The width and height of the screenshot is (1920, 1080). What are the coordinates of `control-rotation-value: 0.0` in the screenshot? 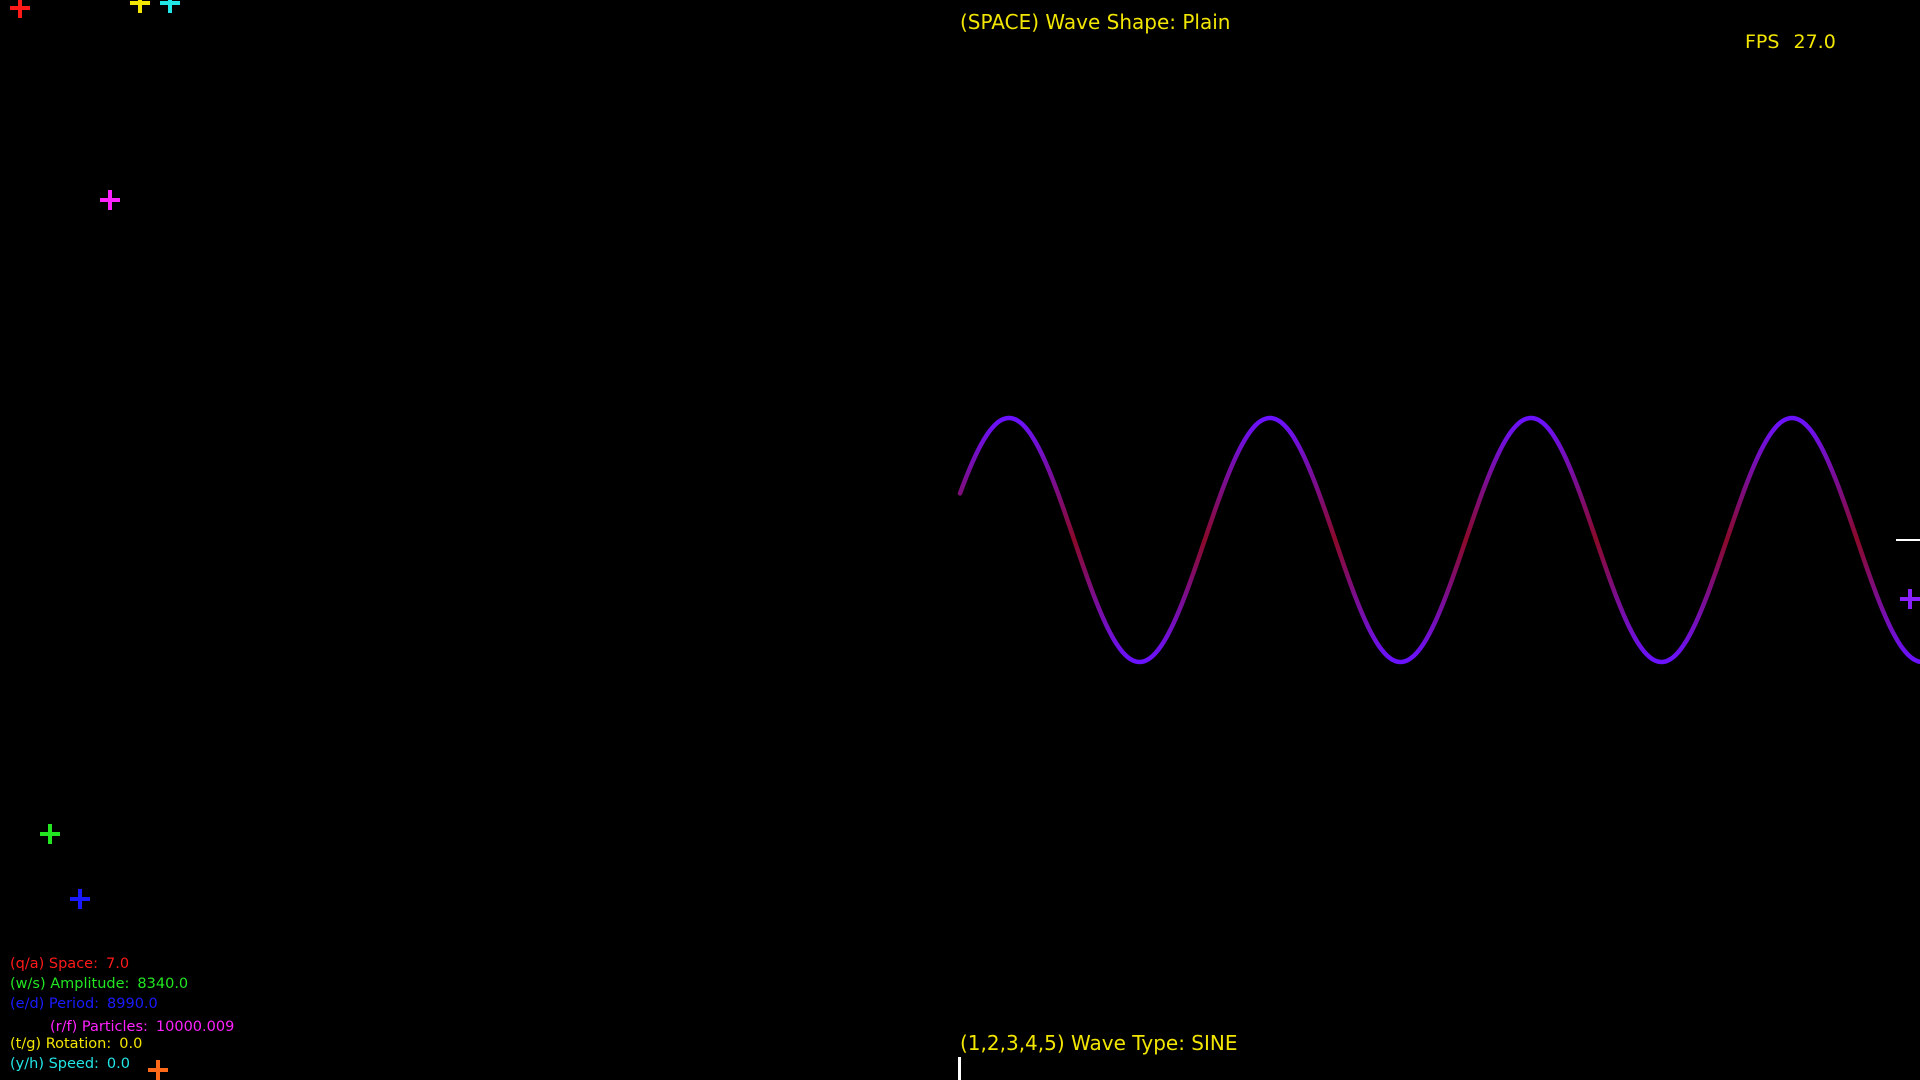 It's located at (131, 1044).